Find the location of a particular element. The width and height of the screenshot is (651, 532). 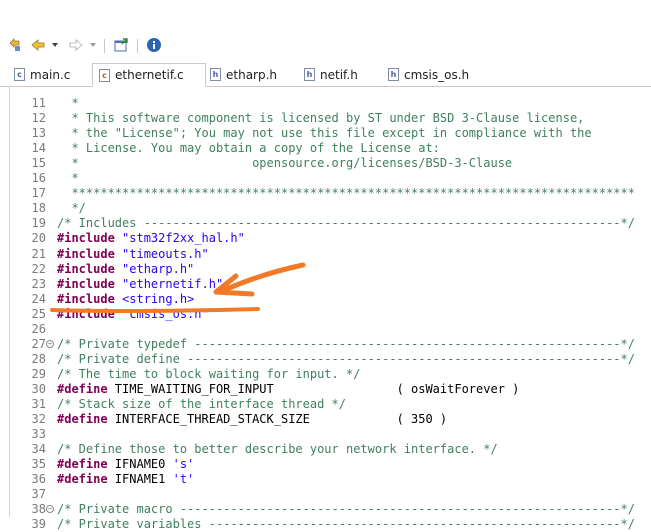

code-line: 33 is located at coordinates (330, 434).